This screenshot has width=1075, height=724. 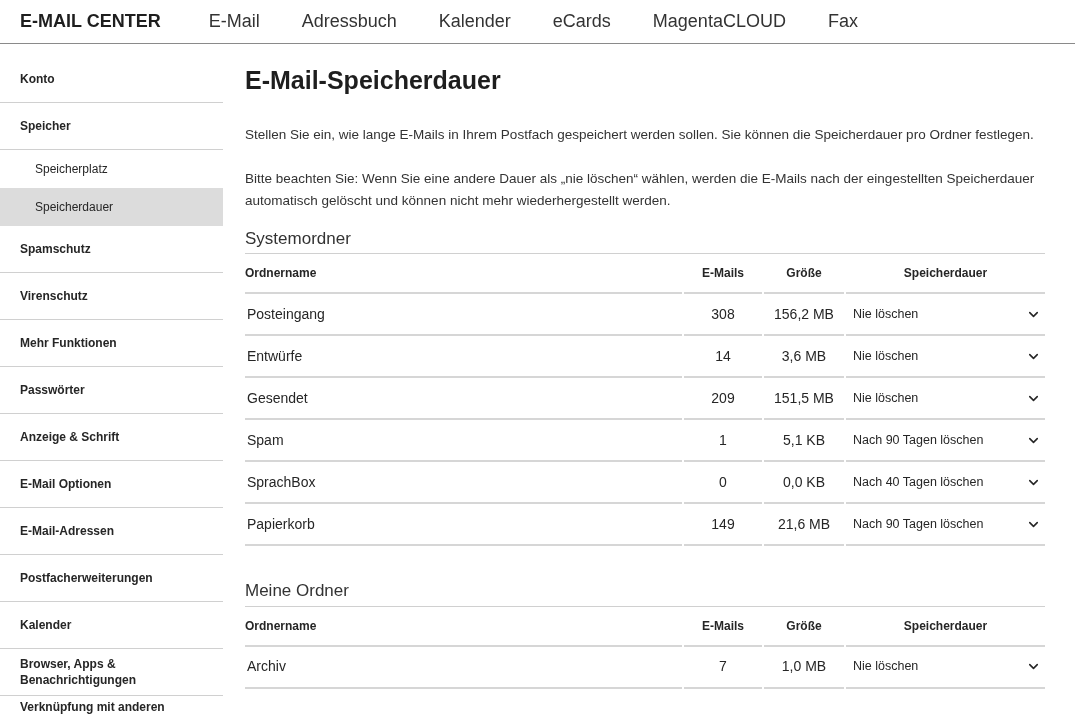 I want to click on folder-size: 1,0 MB, so click(x=804, y=666).